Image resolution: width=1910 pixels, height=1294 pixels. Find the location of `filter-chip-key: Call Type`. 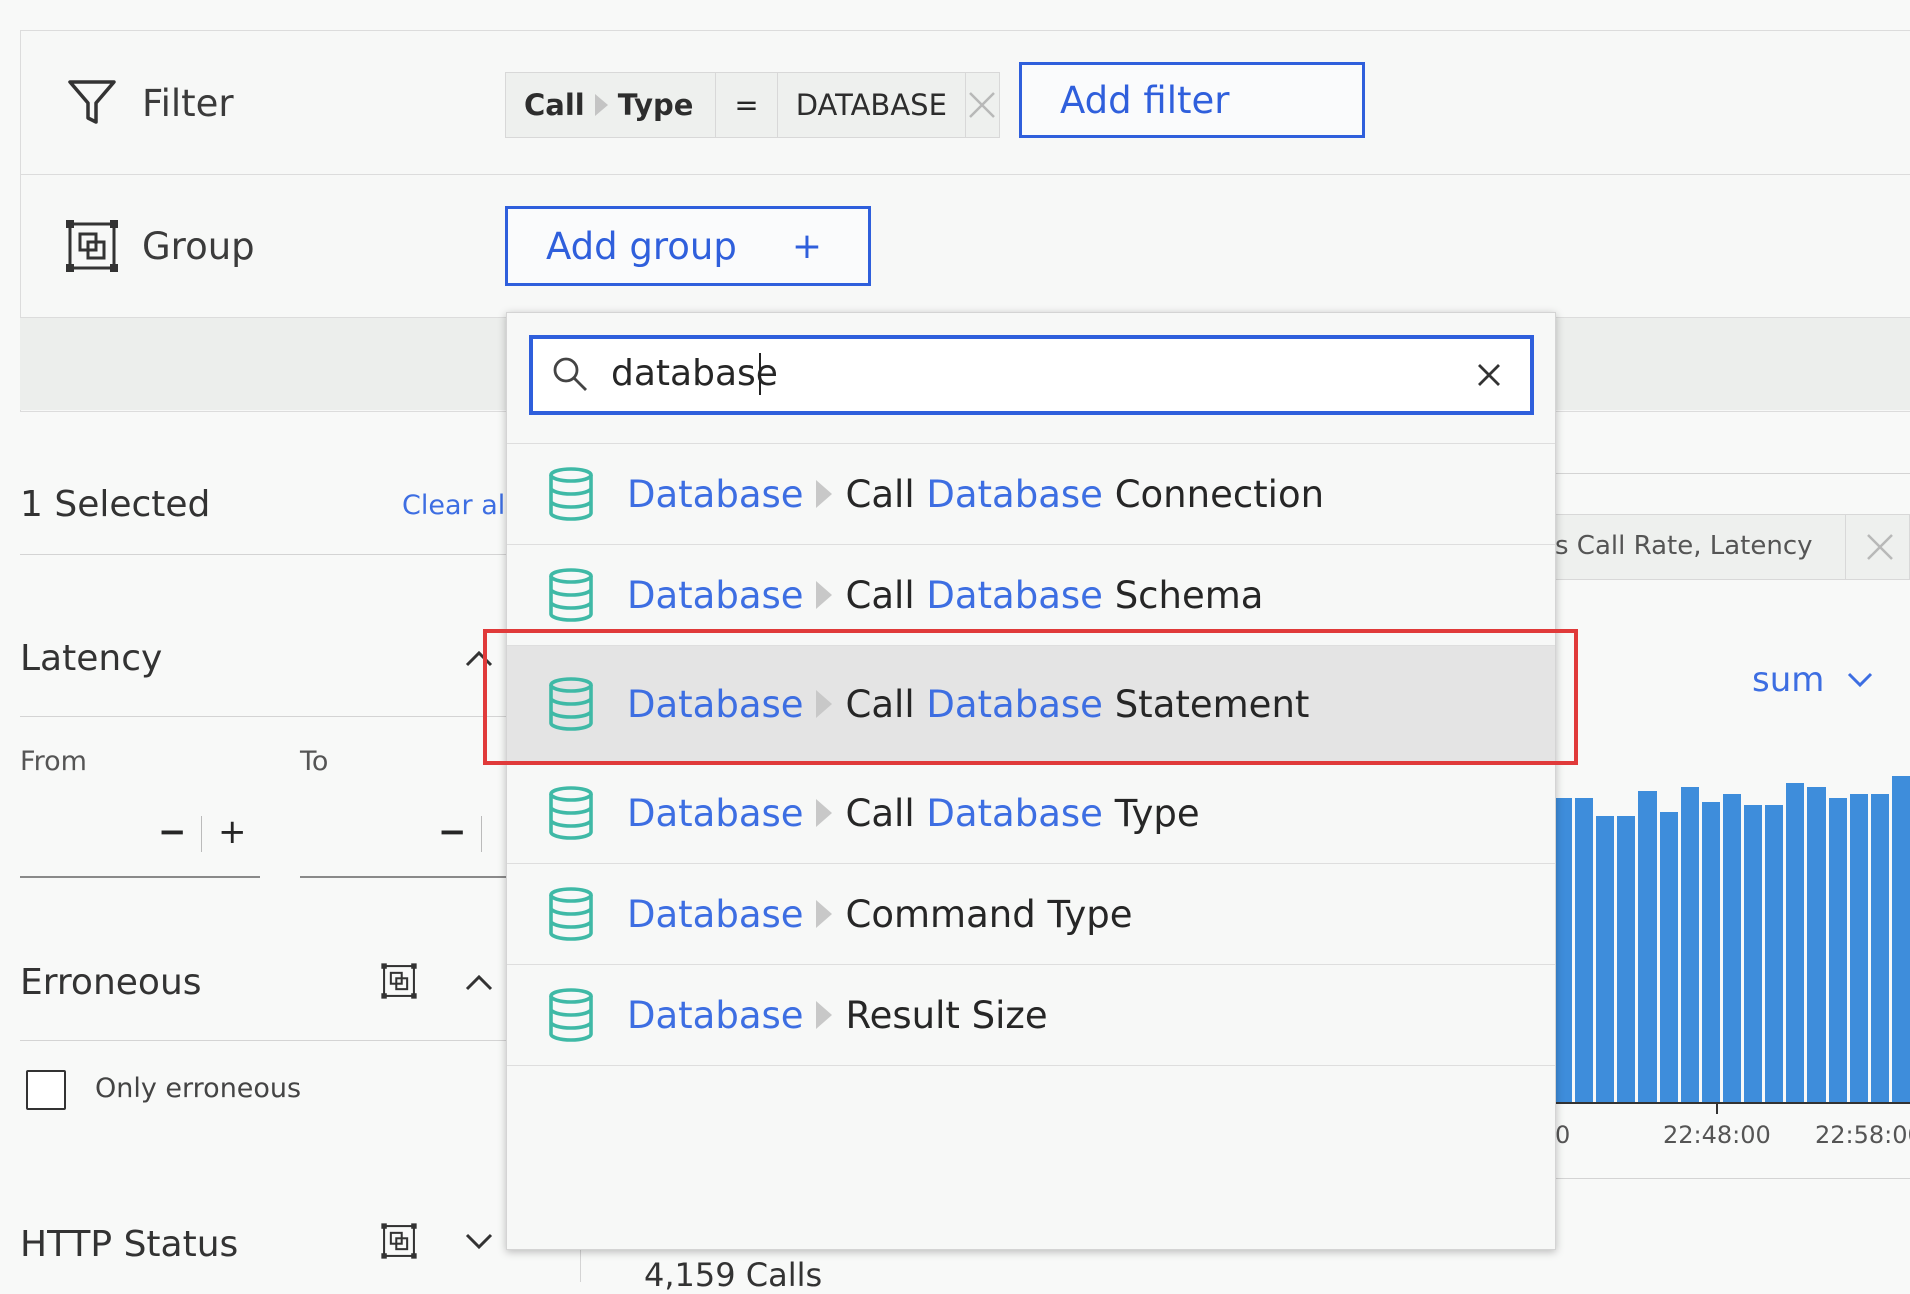

filter-chip-key: Call Type is located at coordinates (611, 105).